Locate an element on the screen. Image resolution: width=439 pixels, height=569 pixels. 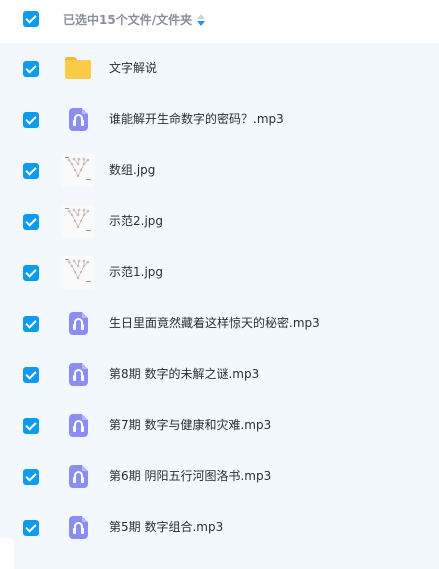
corner-tab is located at coordinates (7, 553).